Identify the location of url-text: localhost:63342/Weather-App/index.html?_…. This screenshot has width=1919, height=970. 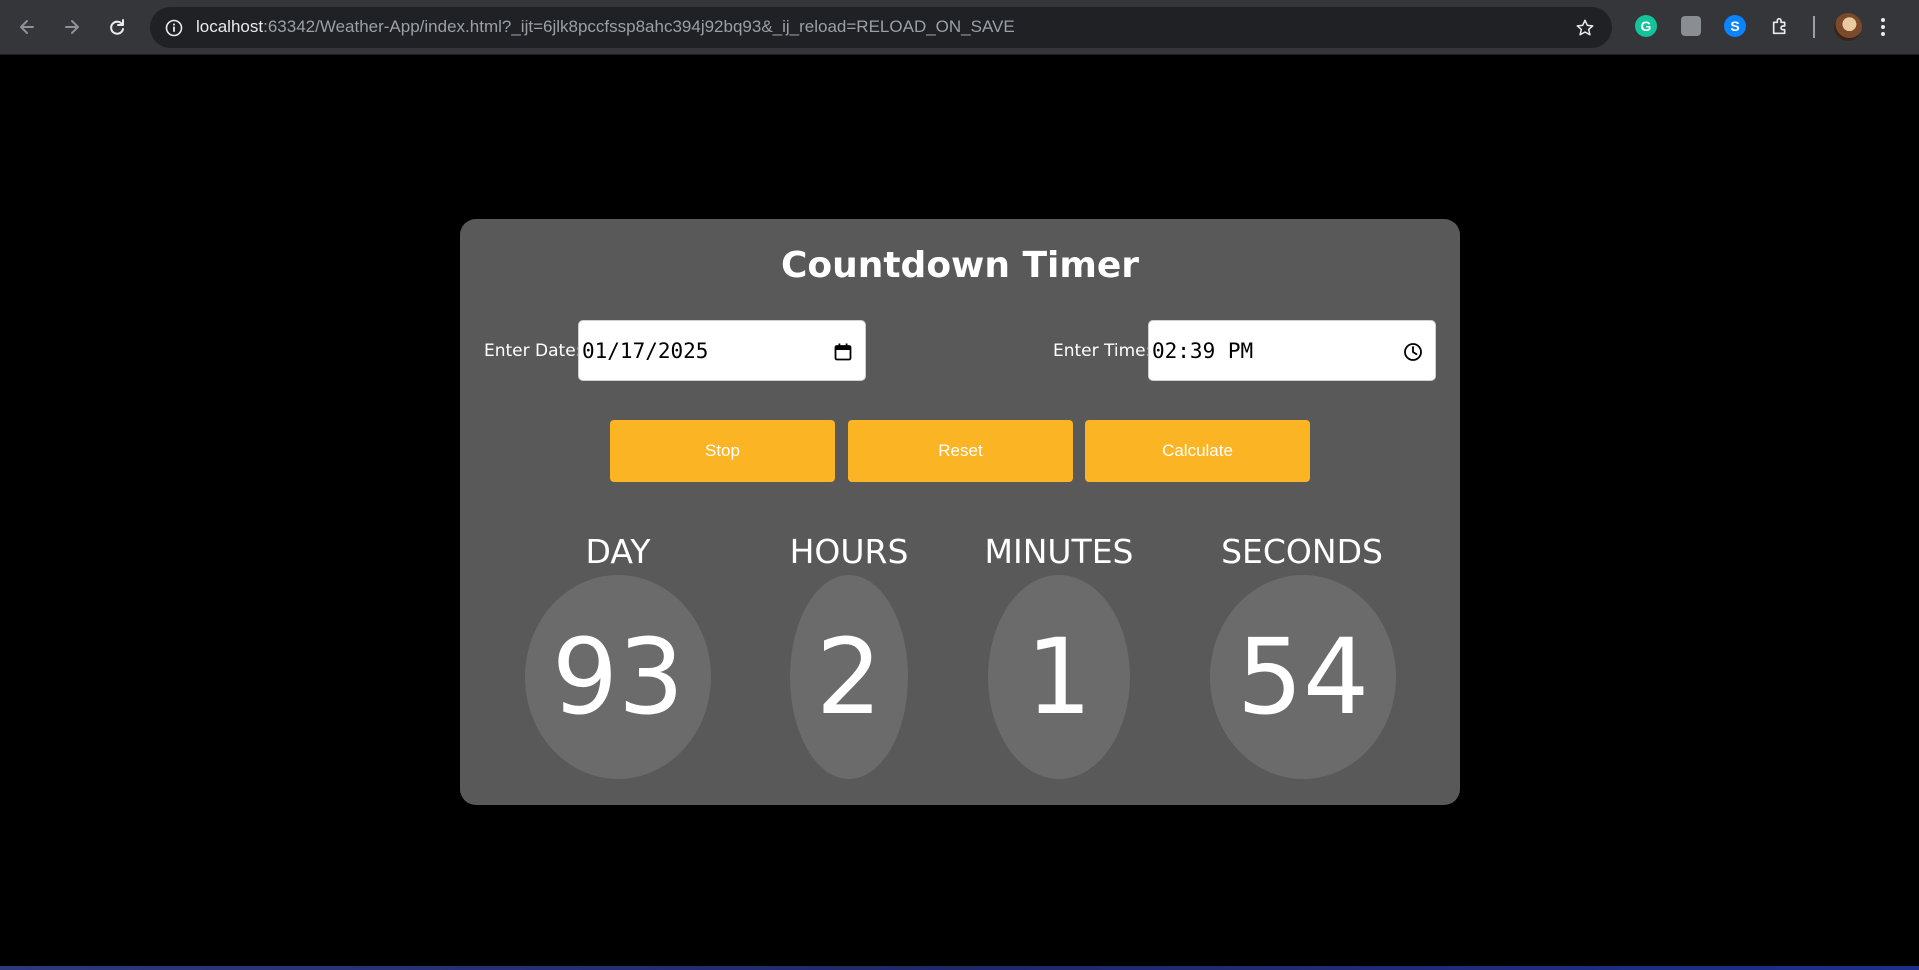
(605, 27).